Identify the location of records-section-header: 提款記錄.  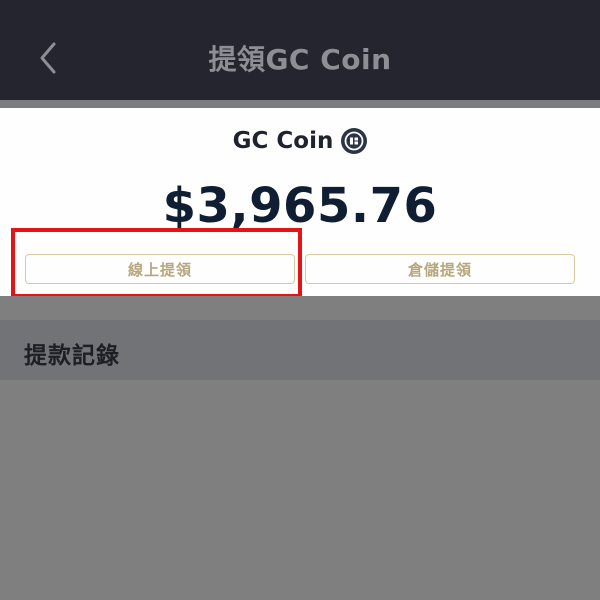
(300, 350).